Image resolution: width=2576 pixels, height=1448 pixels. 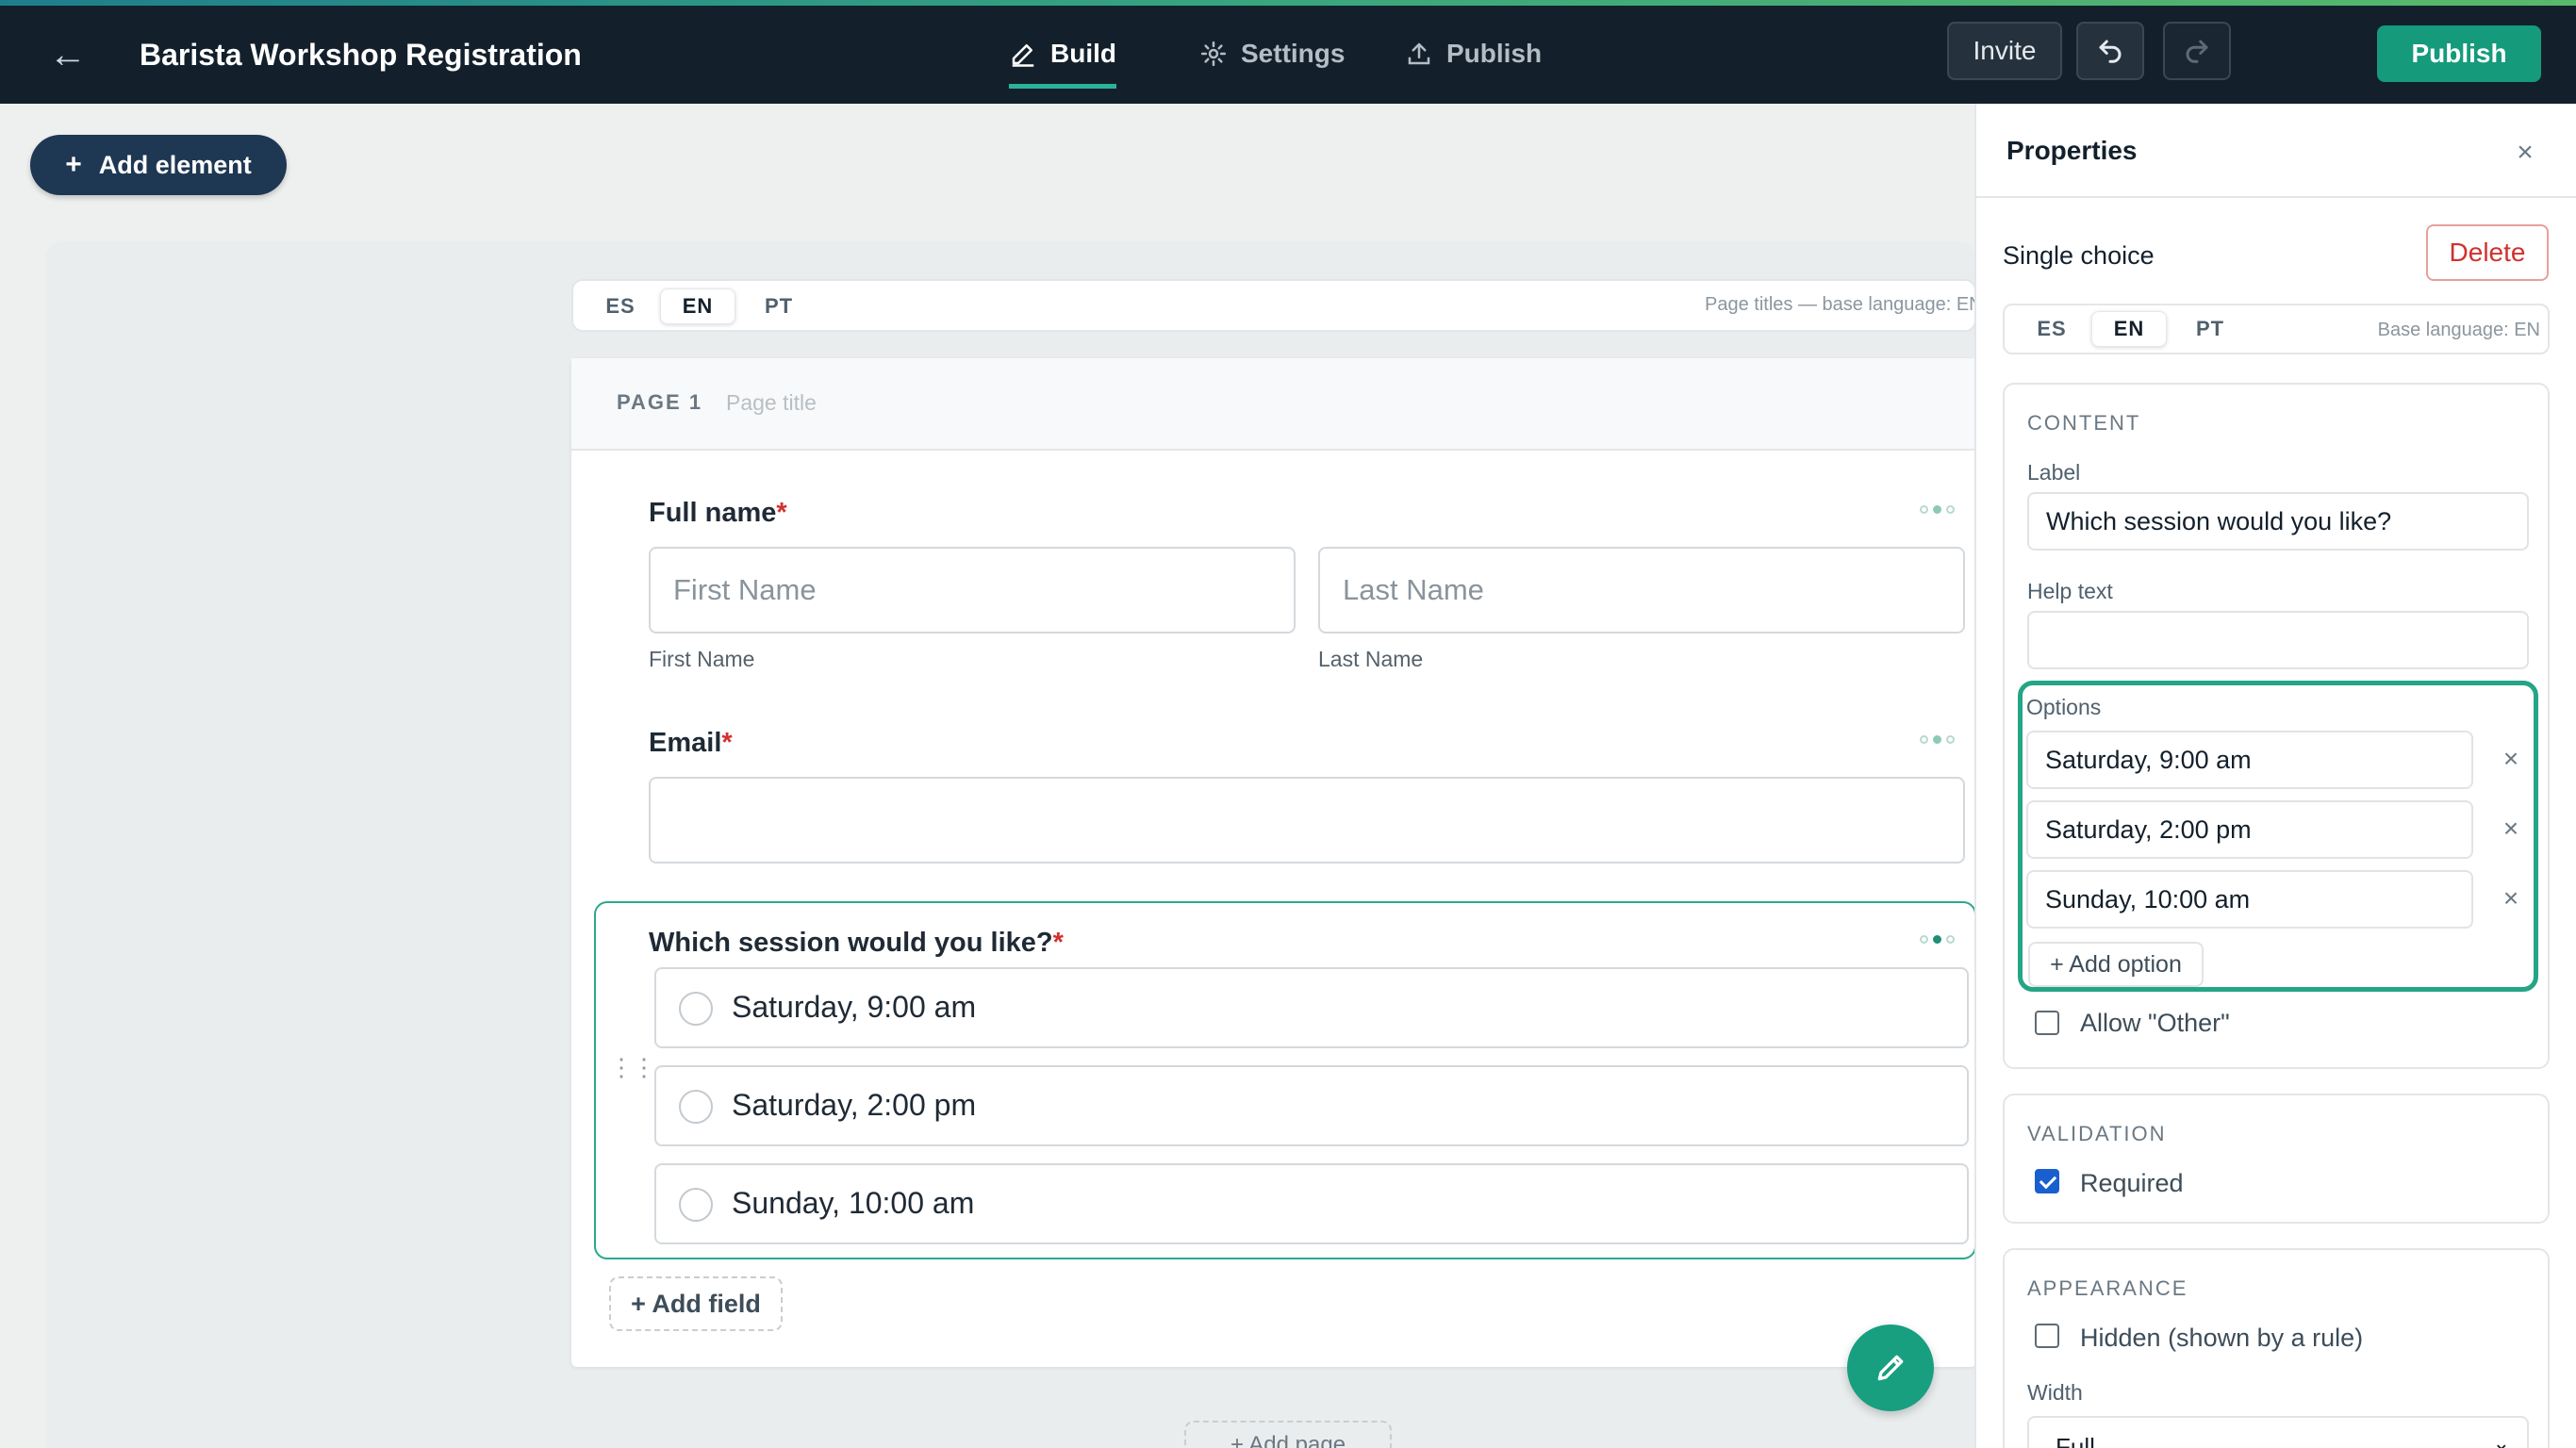 What do you see at coordinates (2155, 1023) in the screenshot?
I see `allow-other-label: Allow "Other"` at bounding box center [2155, 1023].